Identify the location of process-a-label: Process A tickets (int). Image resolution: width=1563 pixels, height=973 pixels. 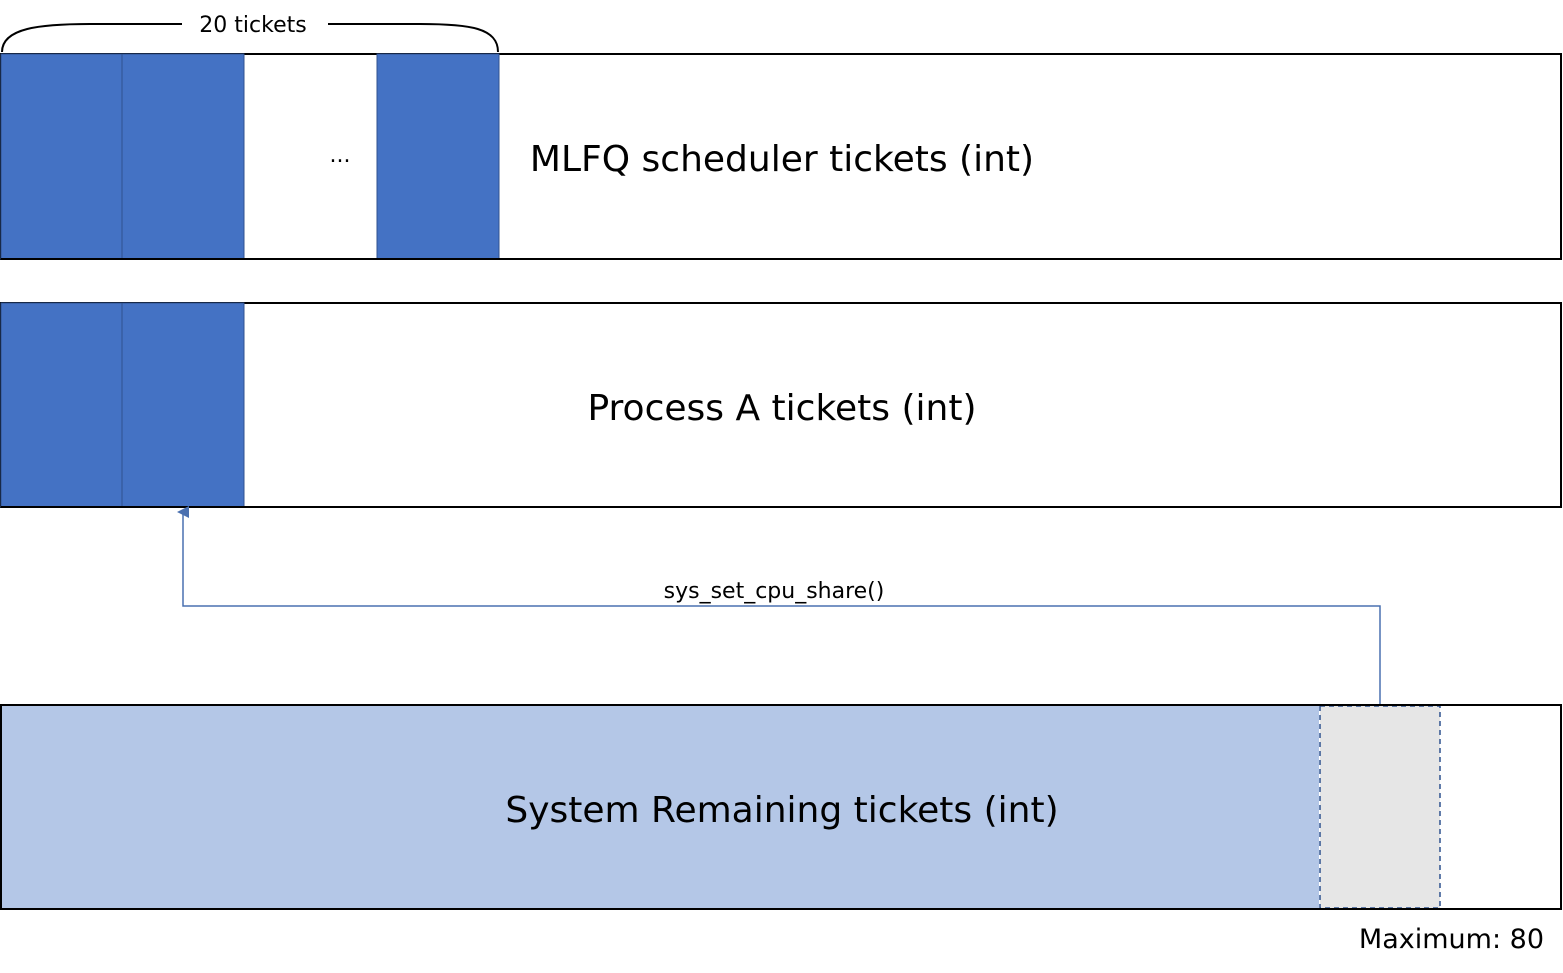
(781, 408).